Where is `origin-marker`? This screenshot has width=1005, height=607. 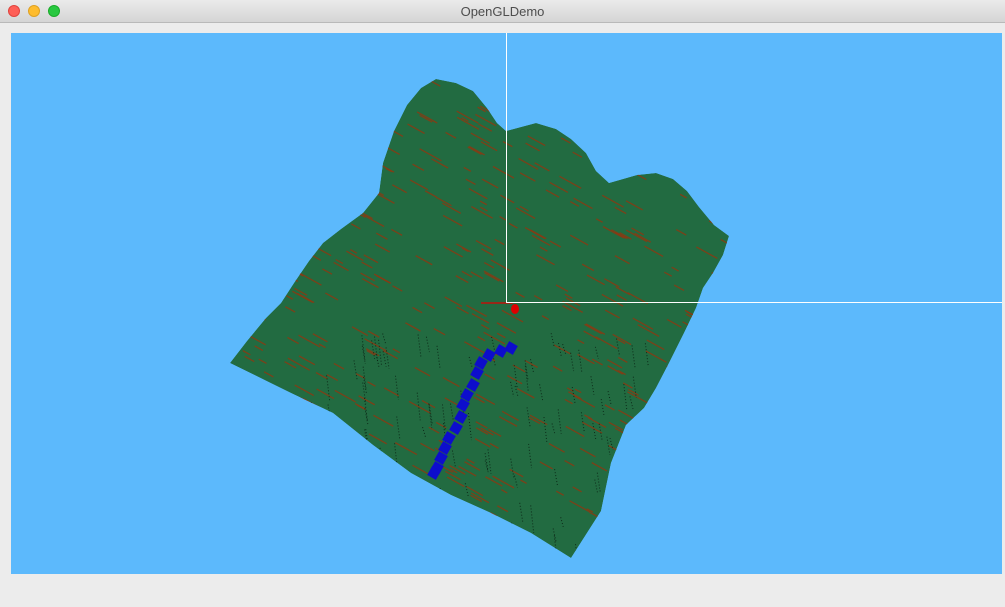
origin-marker is located at coordinates (515, 309).